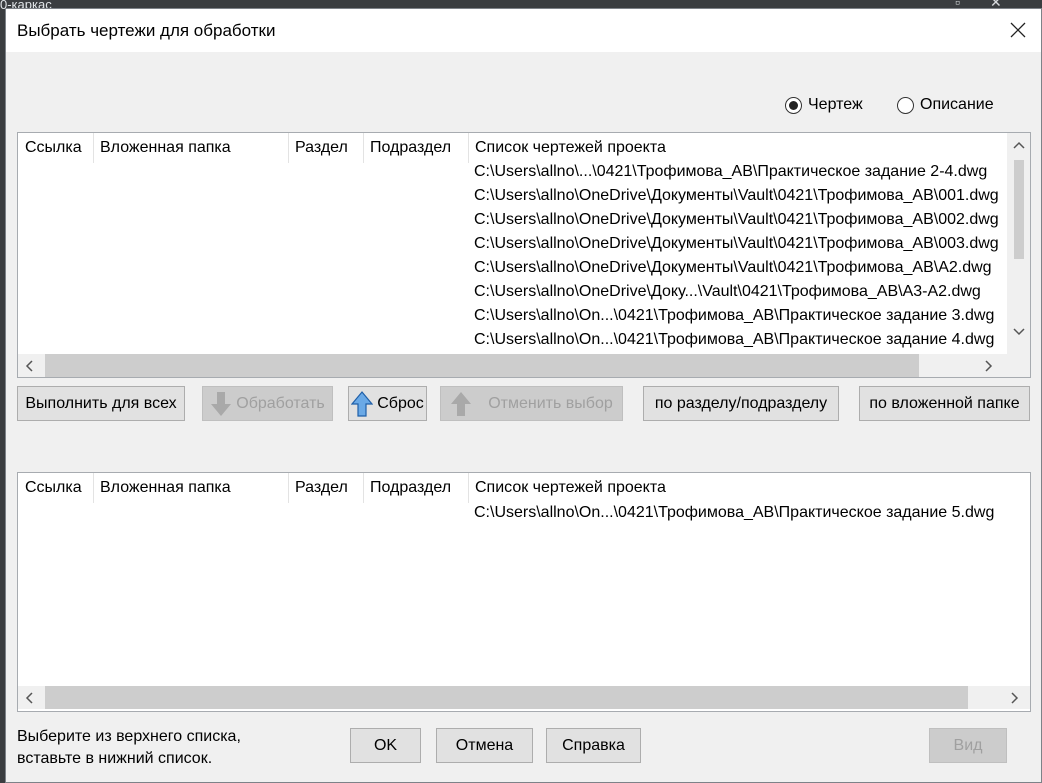 Image resolution: width=1042 pixels, height=783 pixels. I want to click on by-subfolder-button: по вложенной папке, so click(944, 403).